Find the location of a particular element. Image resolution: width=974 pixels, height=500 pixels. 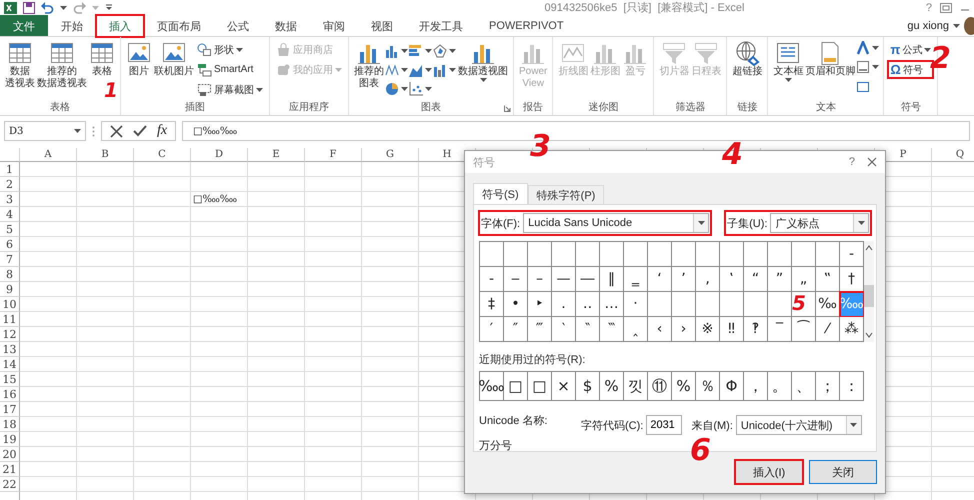

group-label: 文本 is located at coordinates (826, 107).